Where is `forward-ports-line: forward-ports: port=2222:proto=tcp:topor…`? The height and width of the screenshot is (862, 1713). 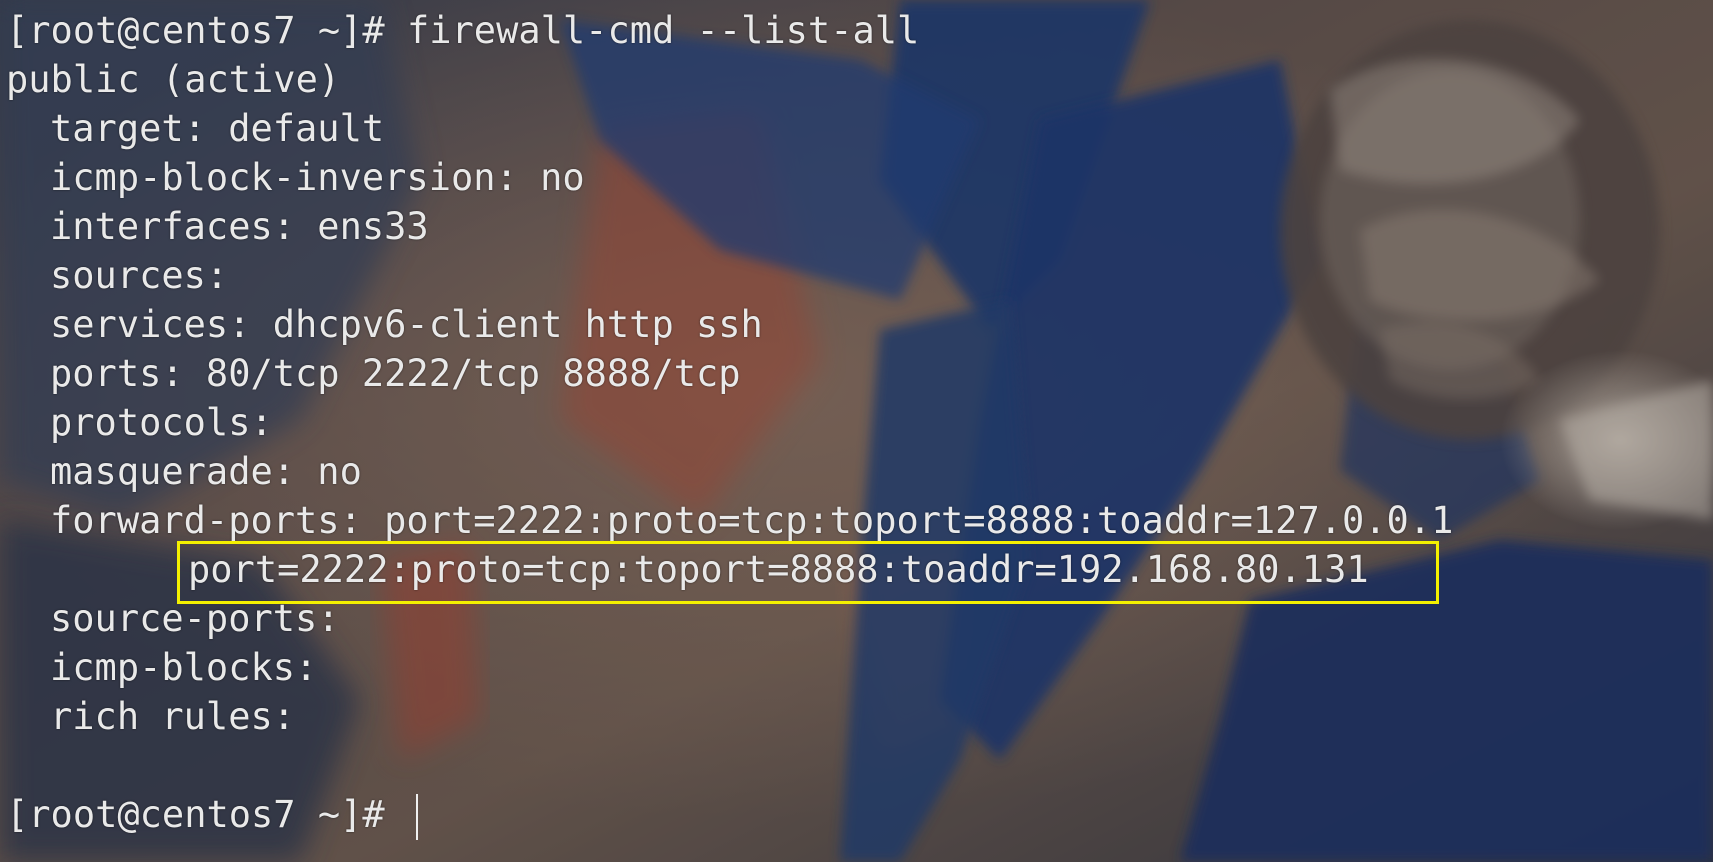 forward-ports-line: forward-ports: port=2222:proto=tcp:topor… is located at coordinates (752, 520).